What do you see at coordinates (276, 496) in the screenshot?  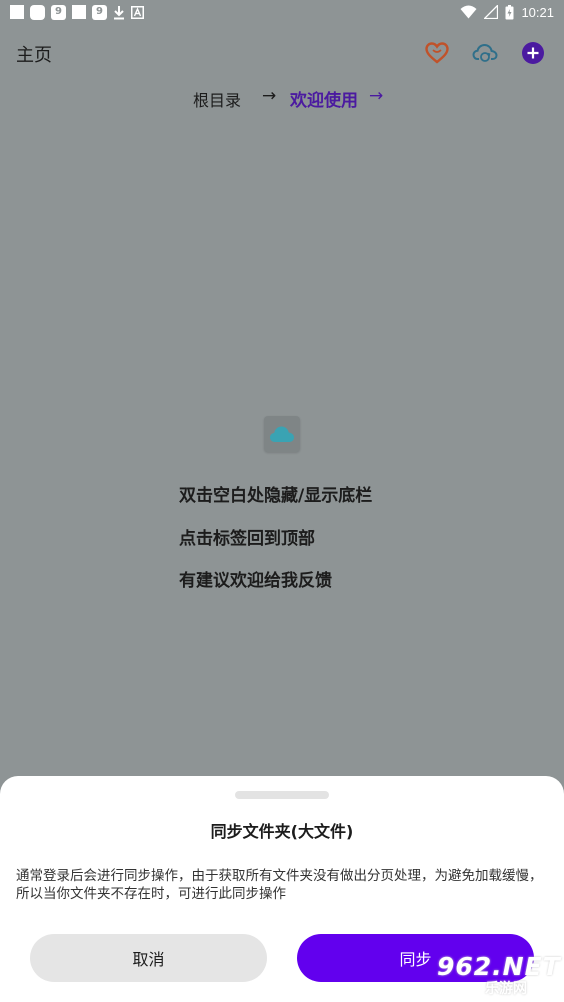 I see `hint-toggle-bottom-bar: 双击空白处隐藏/显示底栏` at bounding box center [276, 496].